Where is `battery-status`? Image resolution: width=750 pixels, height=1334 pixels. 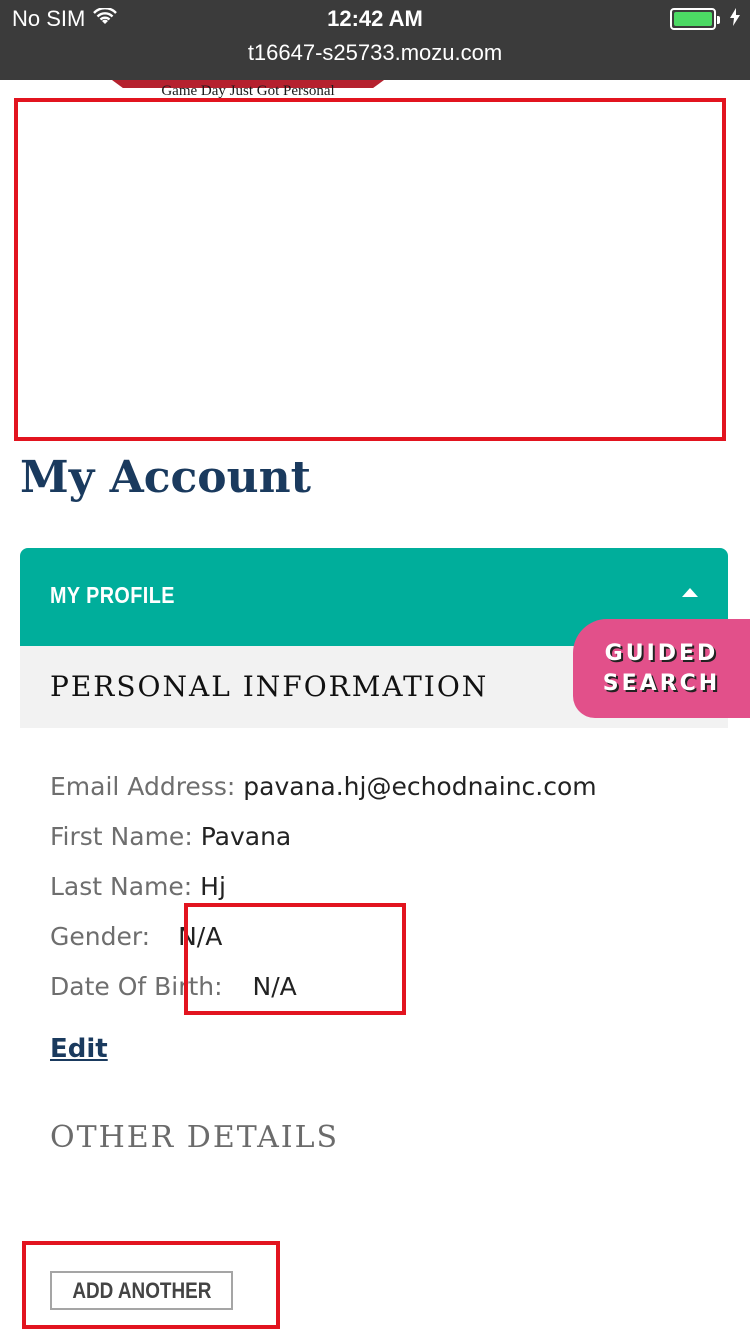 battery-status is located at coordinates (705, 19).